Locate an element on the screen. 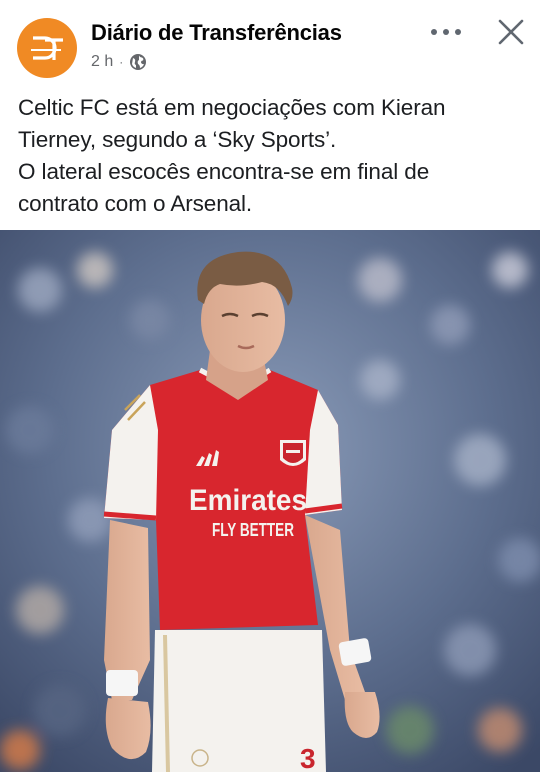  page-name: Diário de Transferências is located at coordinates (216, 33).